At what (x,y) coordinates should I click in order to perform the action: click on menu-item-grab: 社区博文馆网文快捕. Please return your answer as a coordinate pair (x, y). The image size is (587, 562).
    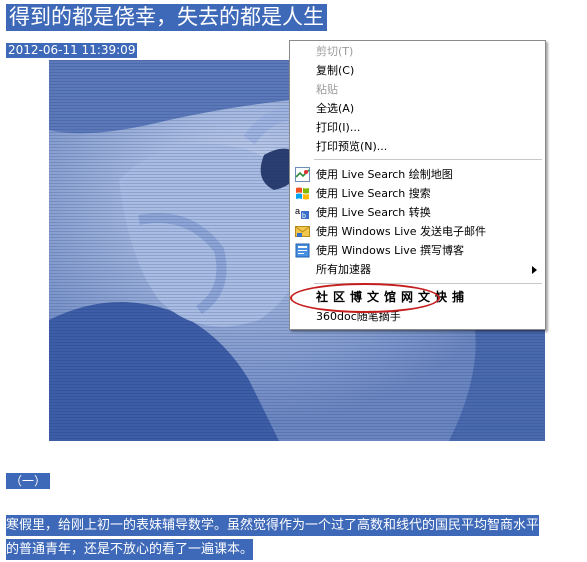
    Looking at the image, I should click on (417, 297).